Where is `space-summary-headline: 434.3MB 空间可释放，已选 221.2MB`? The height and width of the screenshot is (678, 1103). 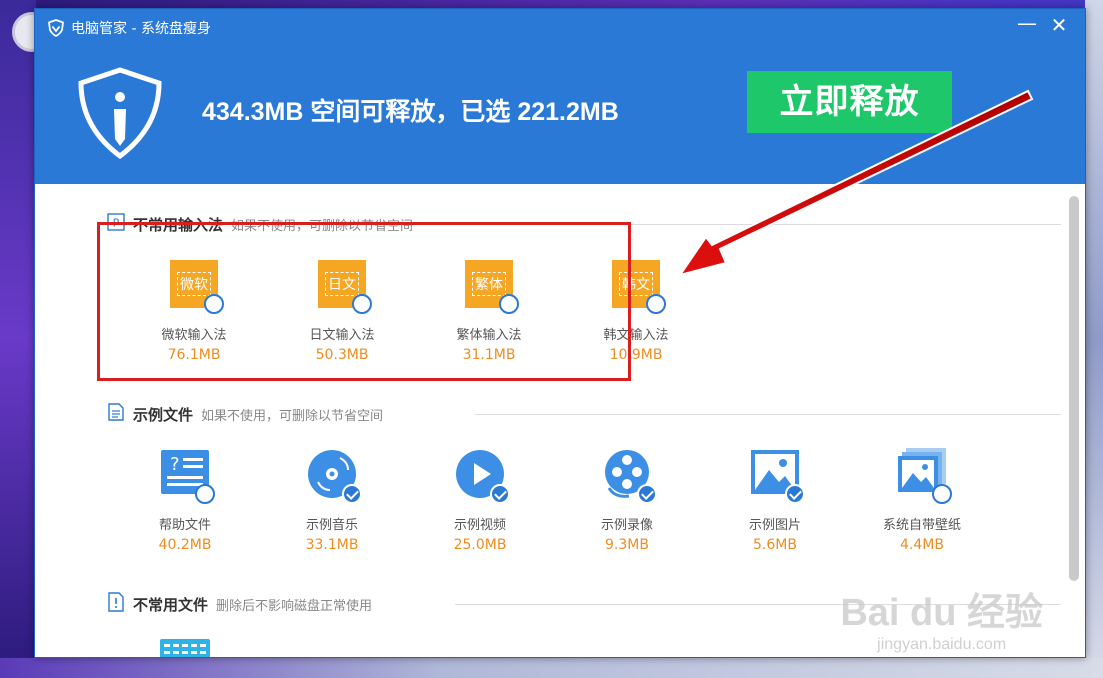
space-summary-headline: 434.3MB 空间可释放，已选 221.2MB is located at coordinates (410, 112).